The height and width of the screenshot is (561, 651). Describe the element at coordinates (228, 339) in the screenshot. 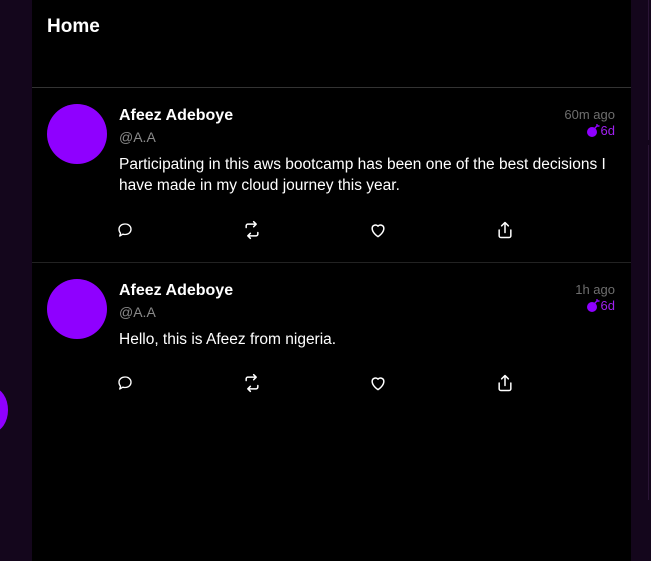

I see `post-message: Hello, this is Afeez from nigeria.` at that location.